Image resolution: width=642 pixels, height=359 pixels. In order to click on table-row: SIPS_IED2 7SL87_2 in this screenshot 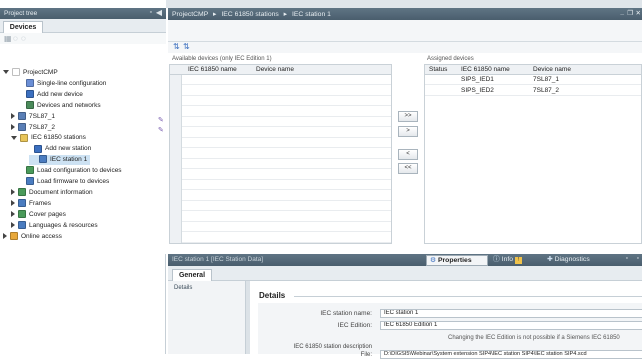, I will do `click(533, 91)`.